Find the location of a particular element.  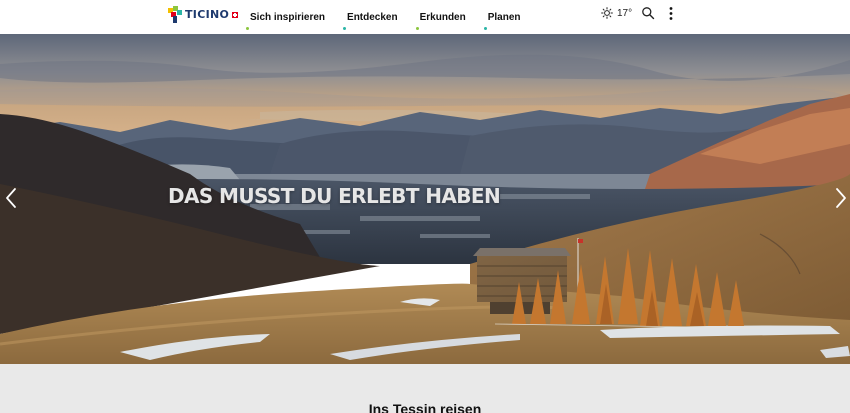

previous-slide-button is located at coordinates (11, 198).